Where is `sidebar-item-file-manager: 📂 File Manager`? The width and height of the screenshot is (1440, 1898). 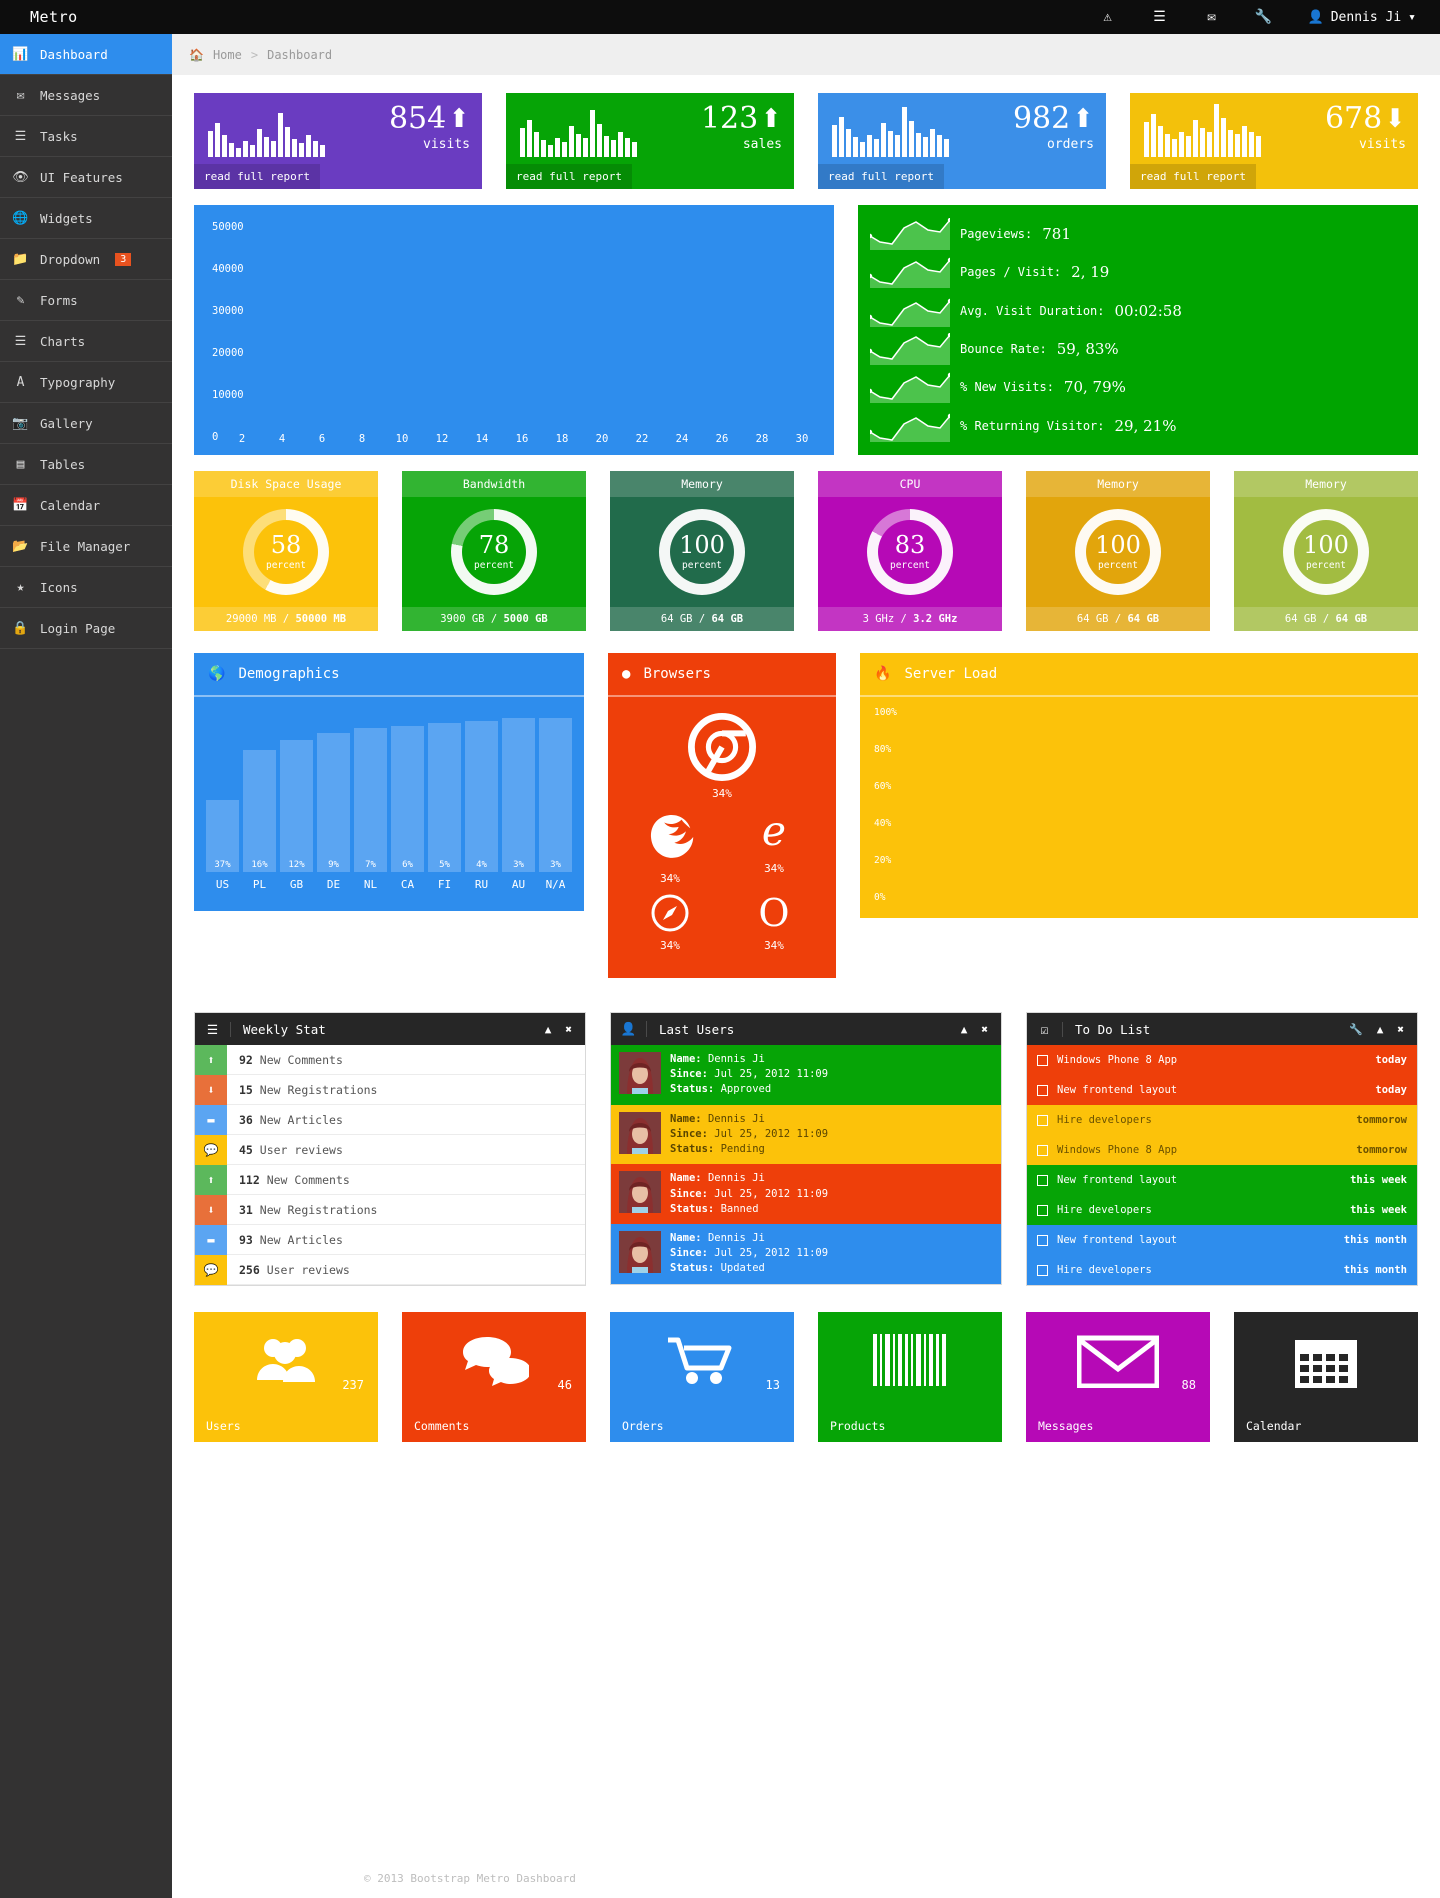 sidebar-item-file-manager: 📂 File Manager is located at coordinates (86, 546).